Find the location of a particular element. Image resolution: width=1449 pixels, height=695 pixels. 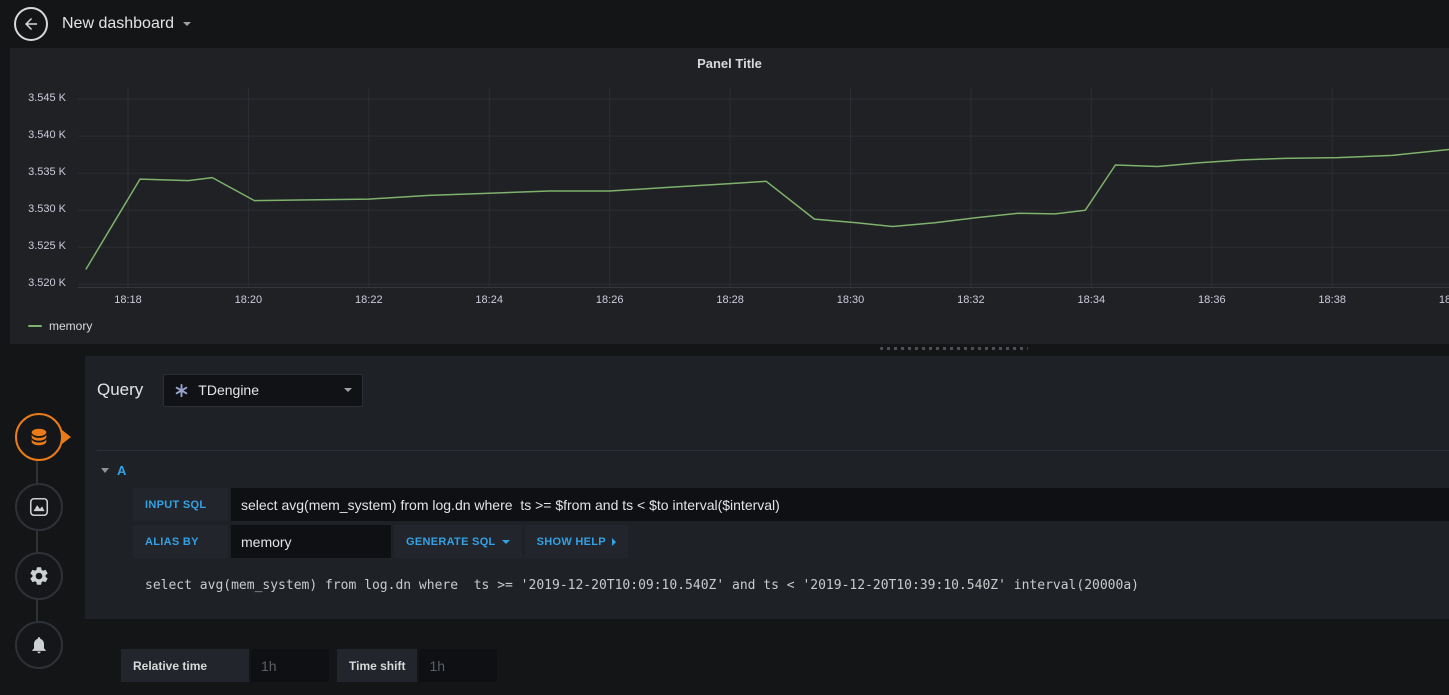

alias-by-row: ALIAS BY GENERATE SQL SHOW HELP is located at coordinates (791, 541).